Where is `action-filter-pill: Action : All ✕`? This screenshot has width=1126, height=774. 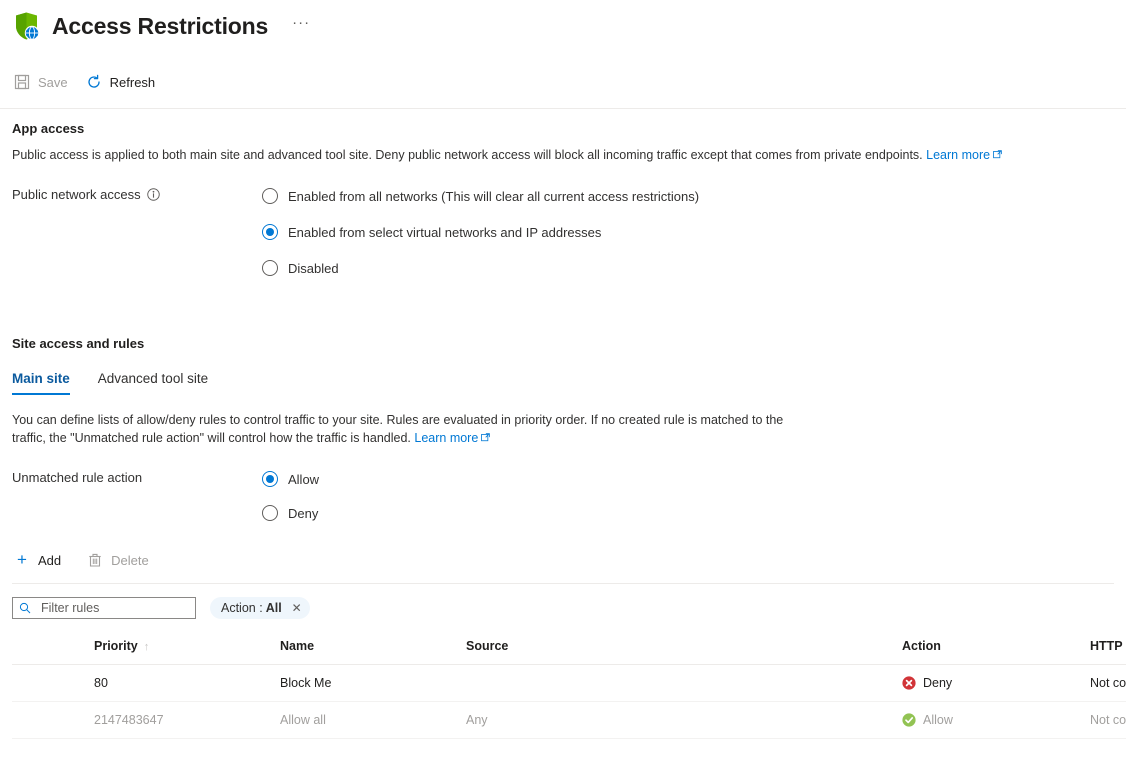
action-filter-pill: Action : All ✕ is located at coordinates (260, 608).